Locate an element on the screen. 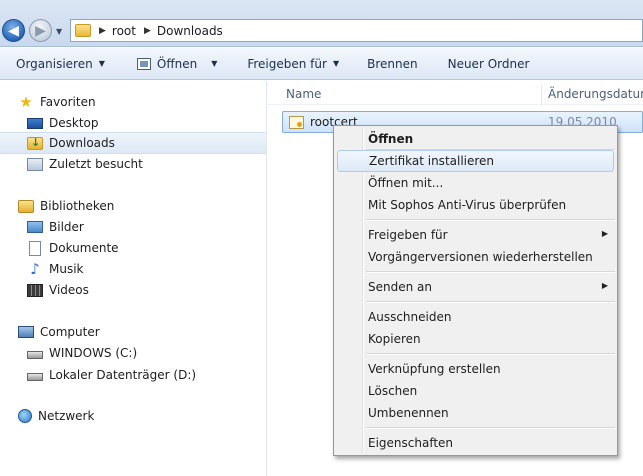 The width and height of the screenshot is (643, 476). desktop-icon is located at coordinates (35, 123).